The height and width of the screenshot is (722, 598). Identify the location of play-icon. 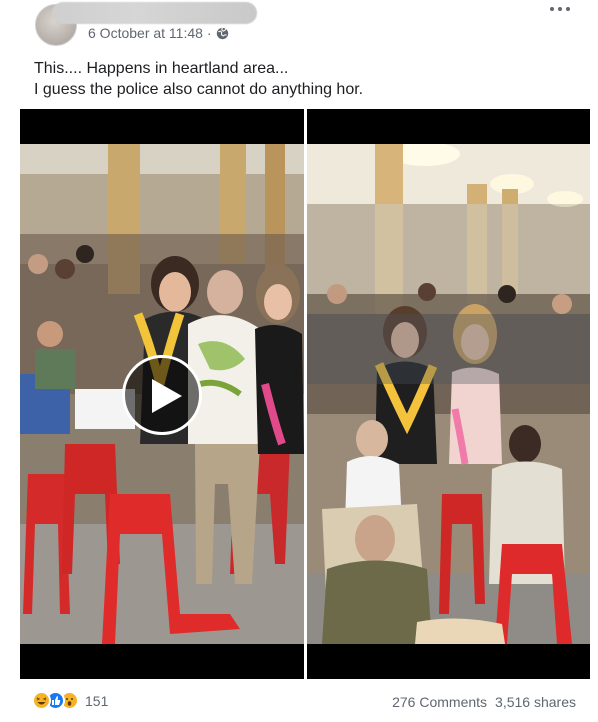
(167, 396).